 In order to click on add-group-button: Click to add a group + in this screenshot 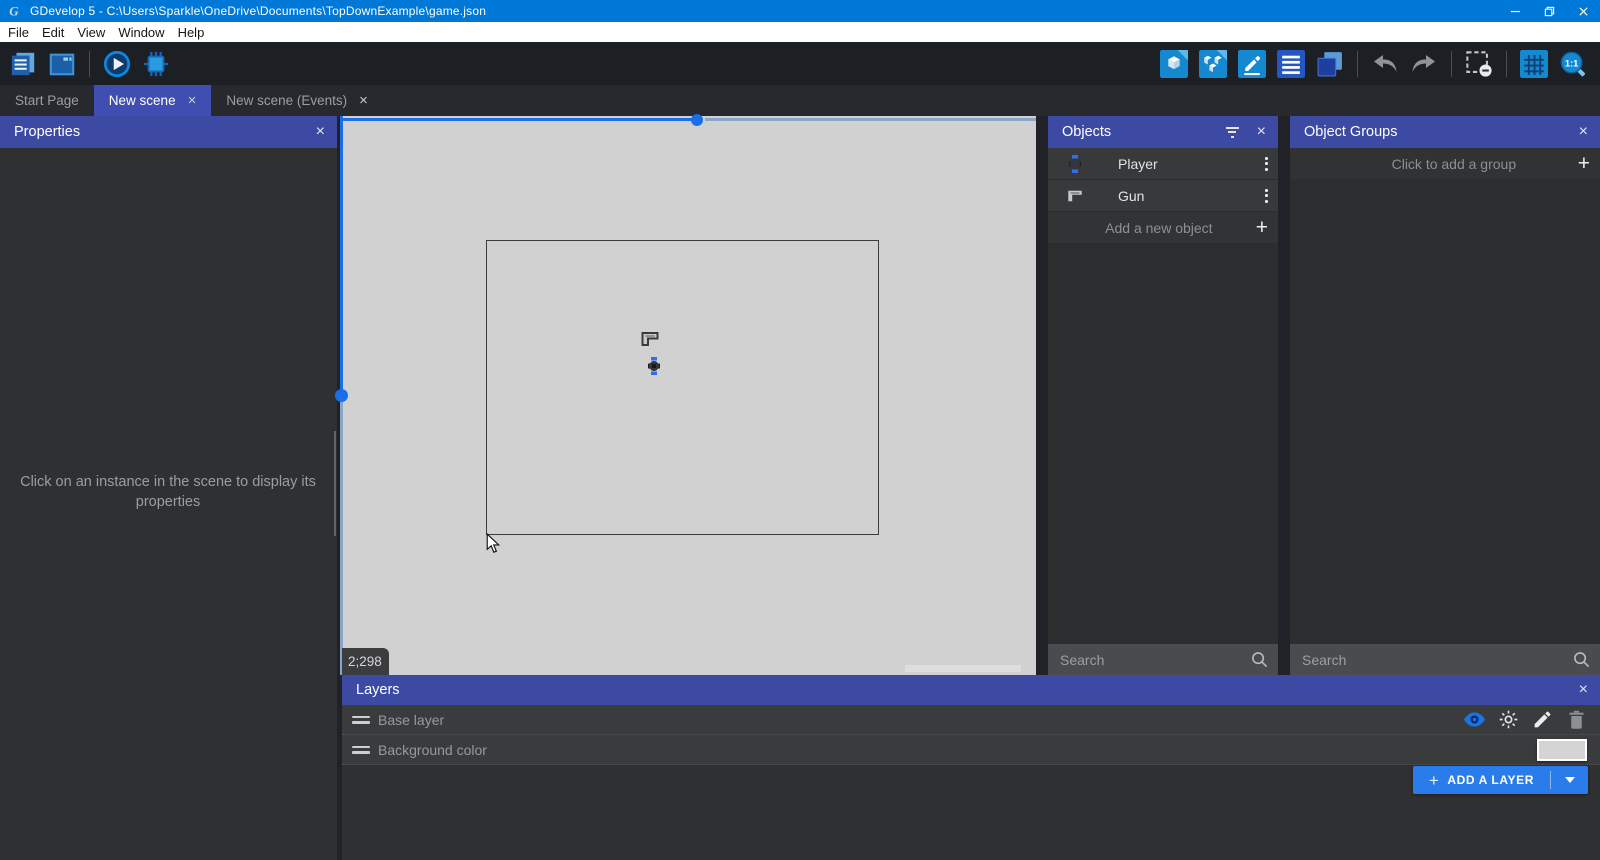, I will do `click(1445, 163)`.